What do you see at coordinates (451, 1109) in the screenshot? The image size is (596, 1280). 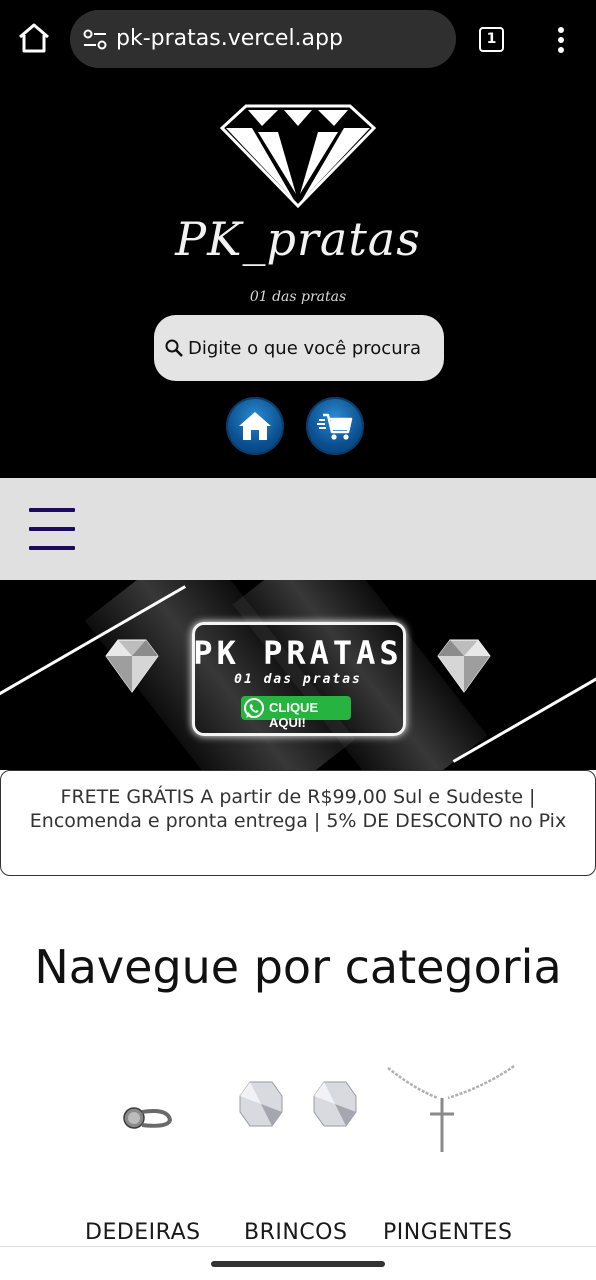 I see `necklace-image` at bounding box center [451, 1109].